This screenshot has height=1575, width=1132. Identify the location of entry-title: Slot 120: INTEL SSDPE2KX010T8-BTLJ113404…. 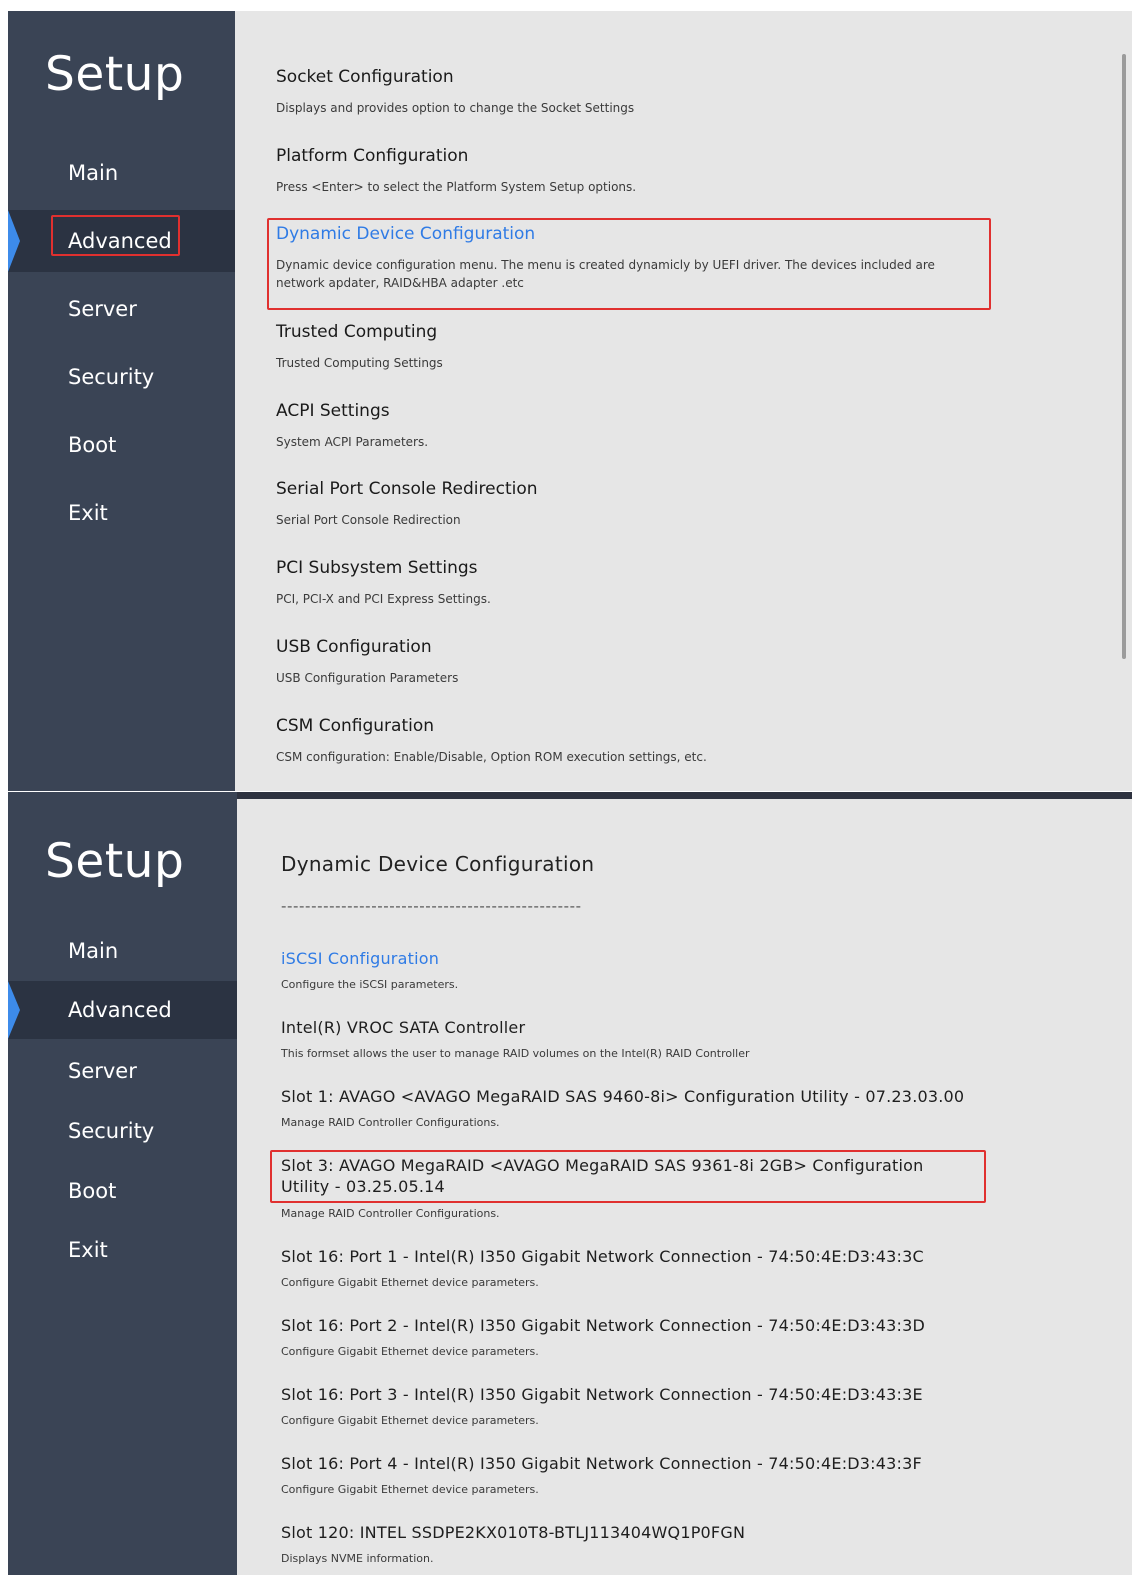
(513, 1532).